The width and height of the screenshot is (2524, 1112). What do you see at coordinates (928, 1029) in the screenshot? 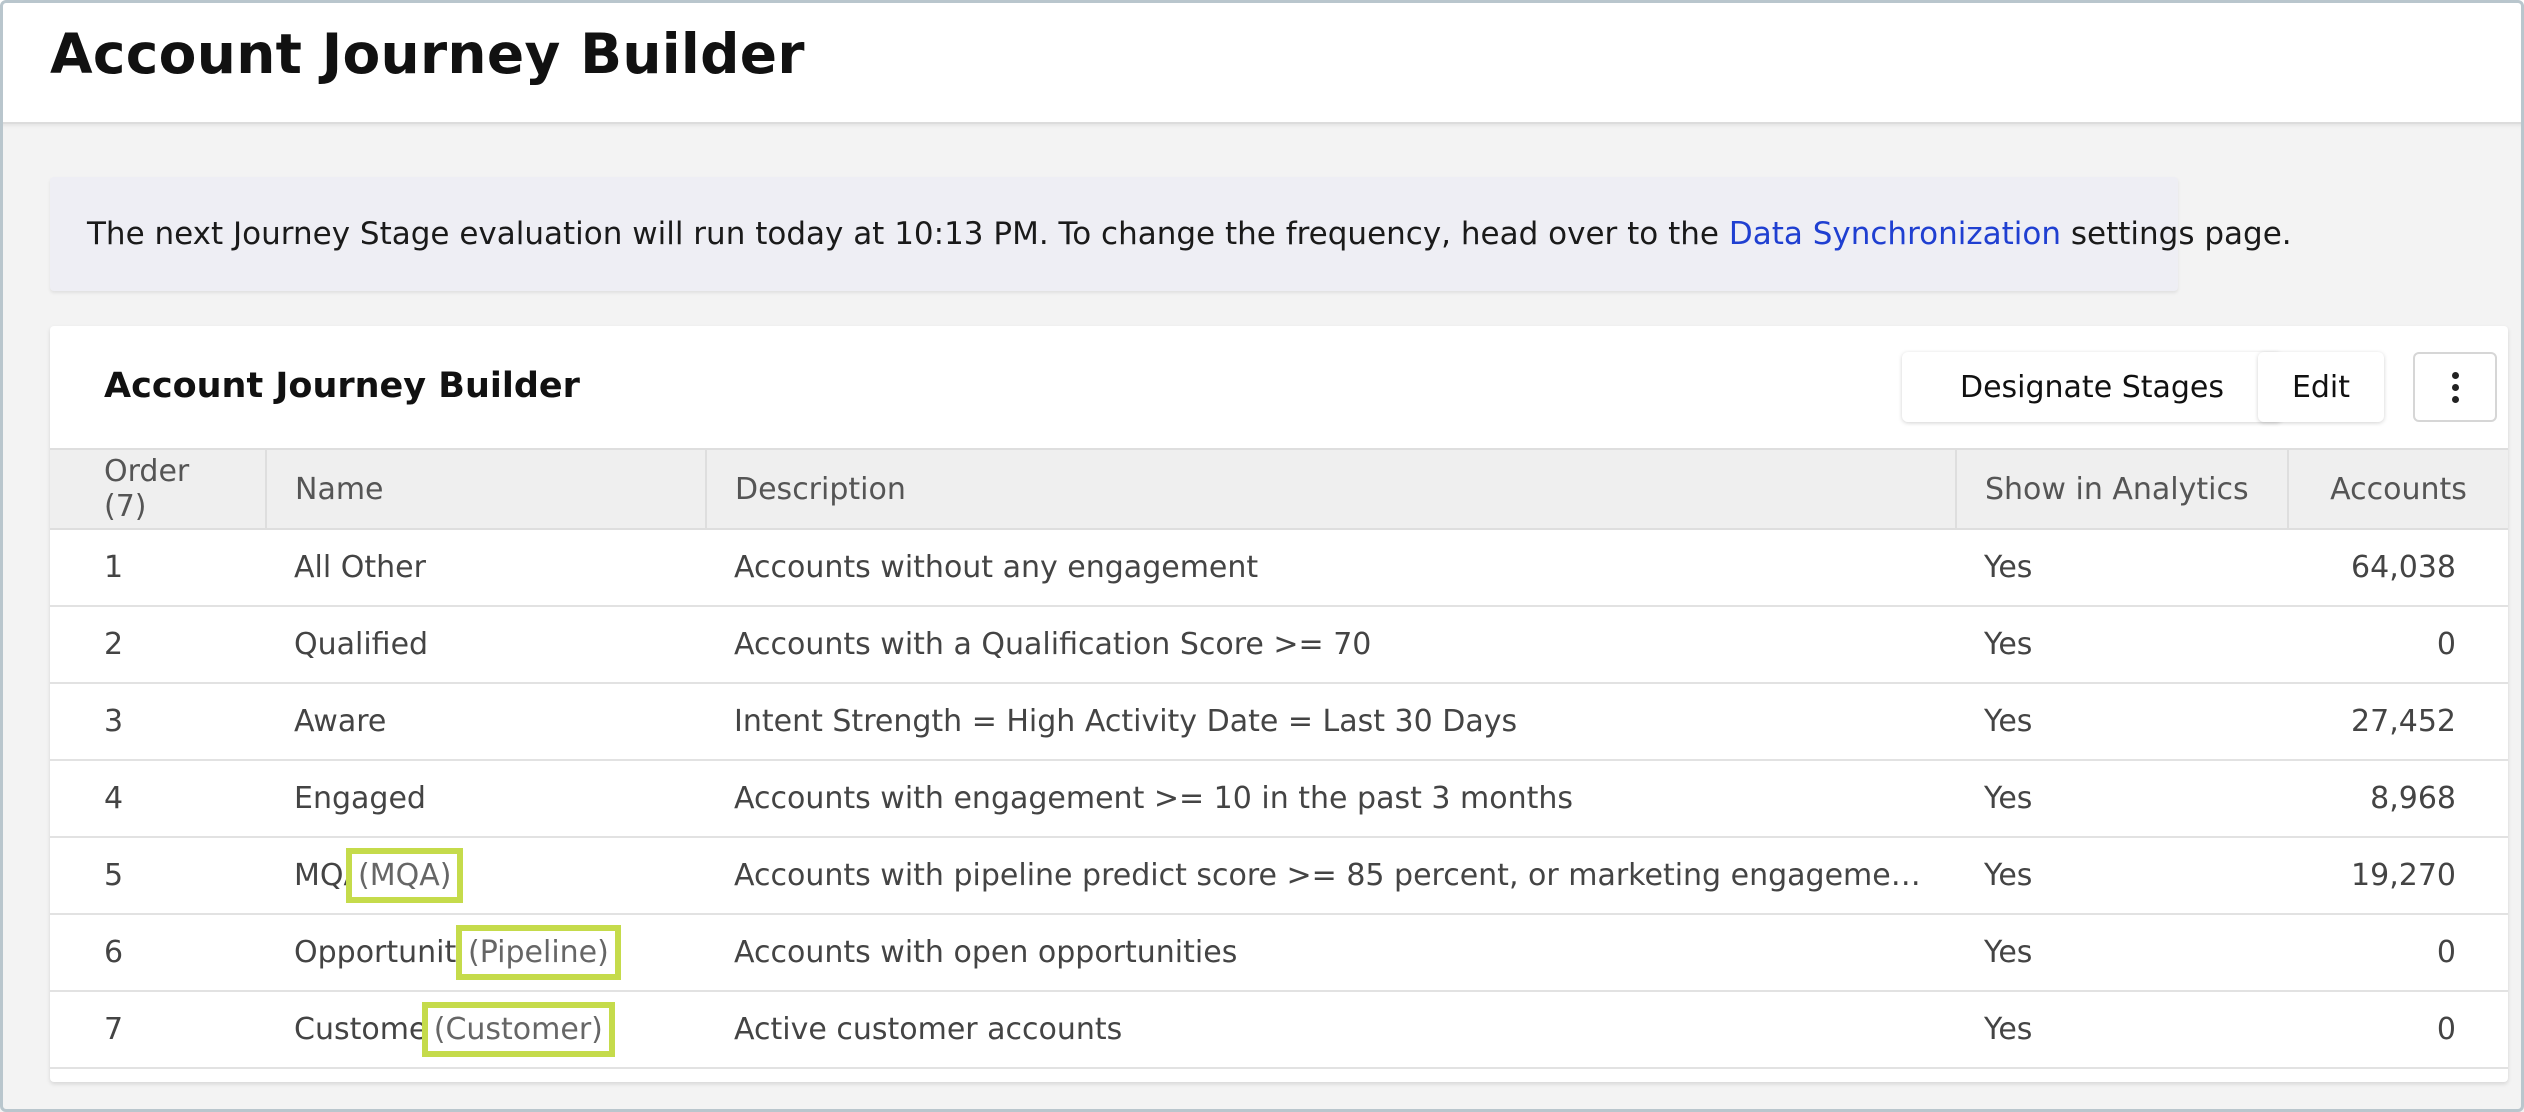
I see `description-cell: Active customer accounts` at bounding box center [928, 1029].